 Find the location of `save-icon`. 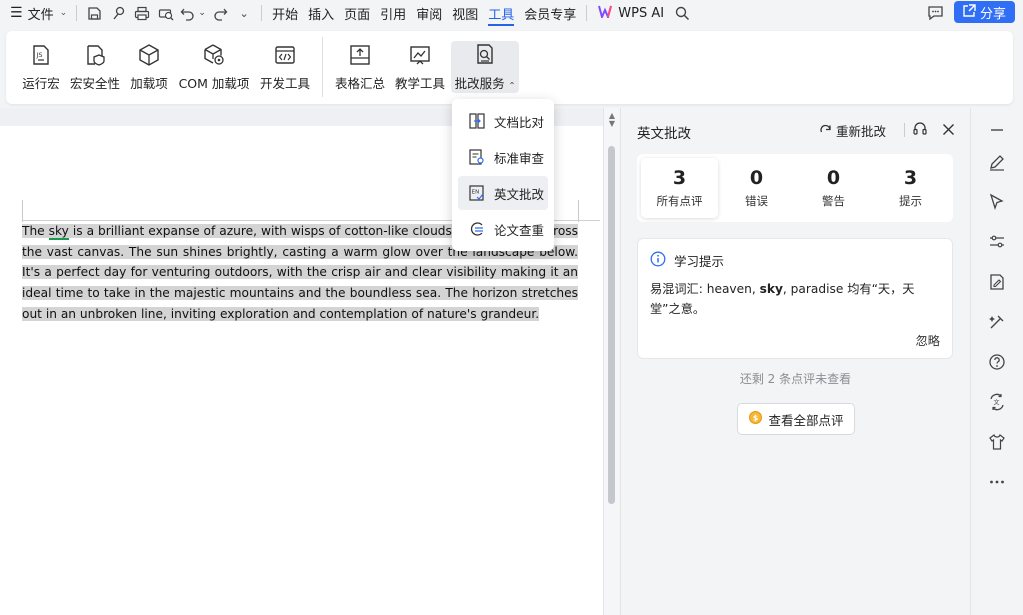

save-icon is located at coordinates (94, 13).